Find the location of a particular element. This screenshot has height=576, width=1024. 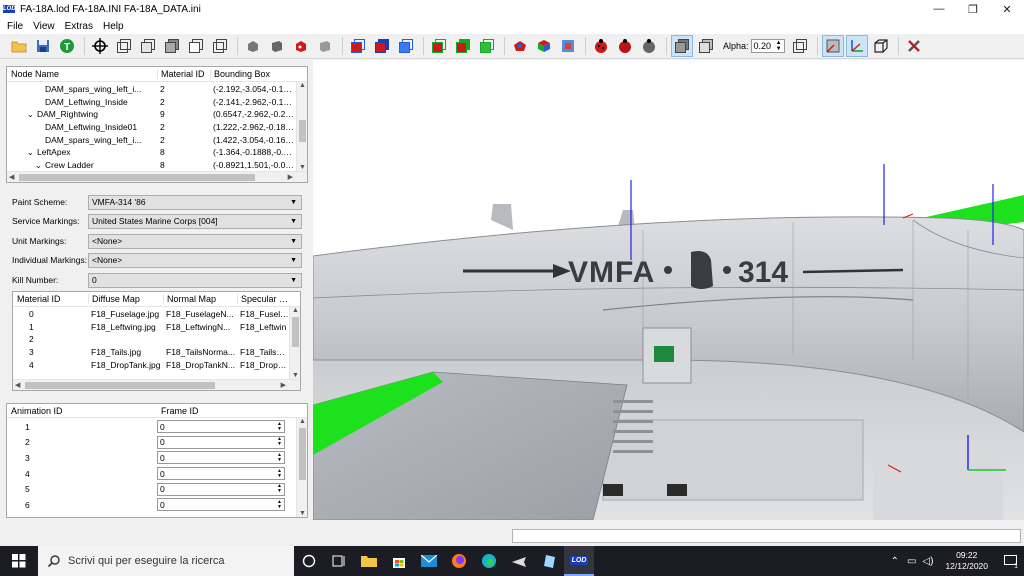

color-cube-icon is located at coordinates (544, 46).